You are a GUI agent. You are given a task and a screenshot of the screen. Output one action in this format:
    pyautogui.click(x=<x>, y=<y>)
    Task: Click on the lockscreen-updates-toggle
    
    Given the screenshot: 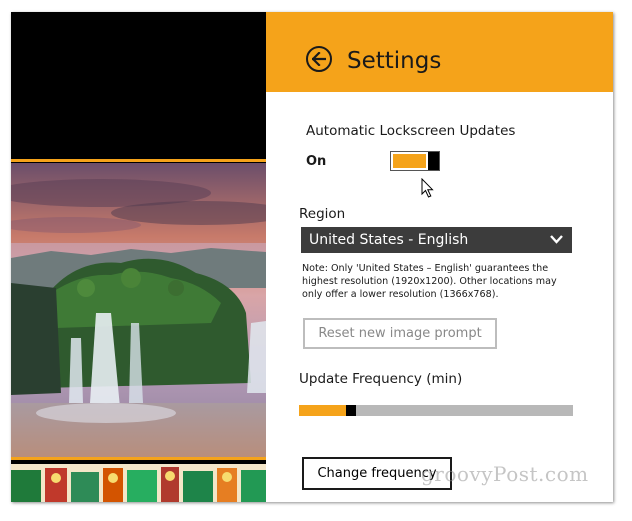 What is the action you would take?
    pyautogui.click(x=415, y=161)
    